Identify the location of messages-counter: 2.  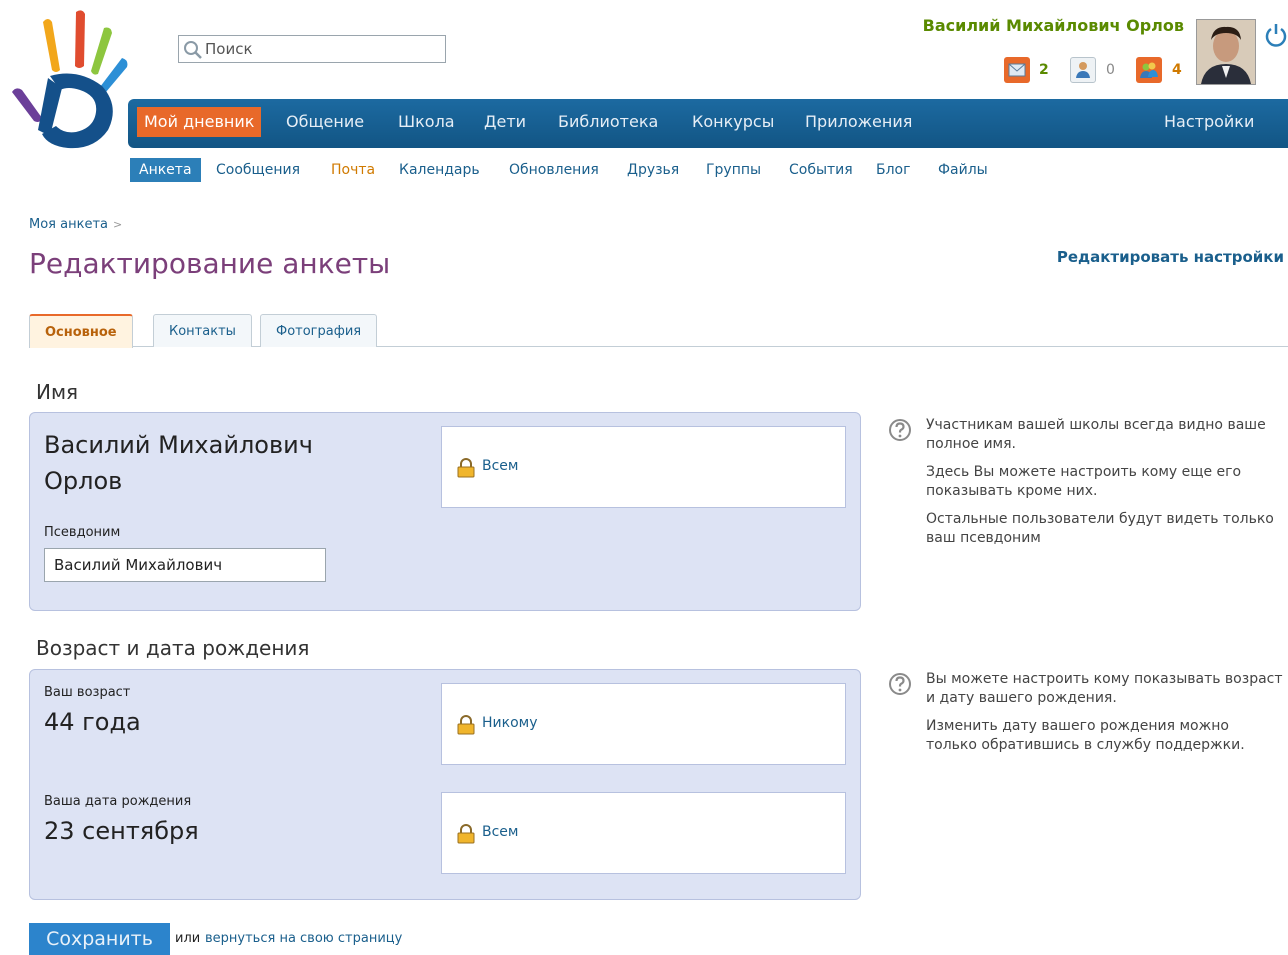
(1026, 70).